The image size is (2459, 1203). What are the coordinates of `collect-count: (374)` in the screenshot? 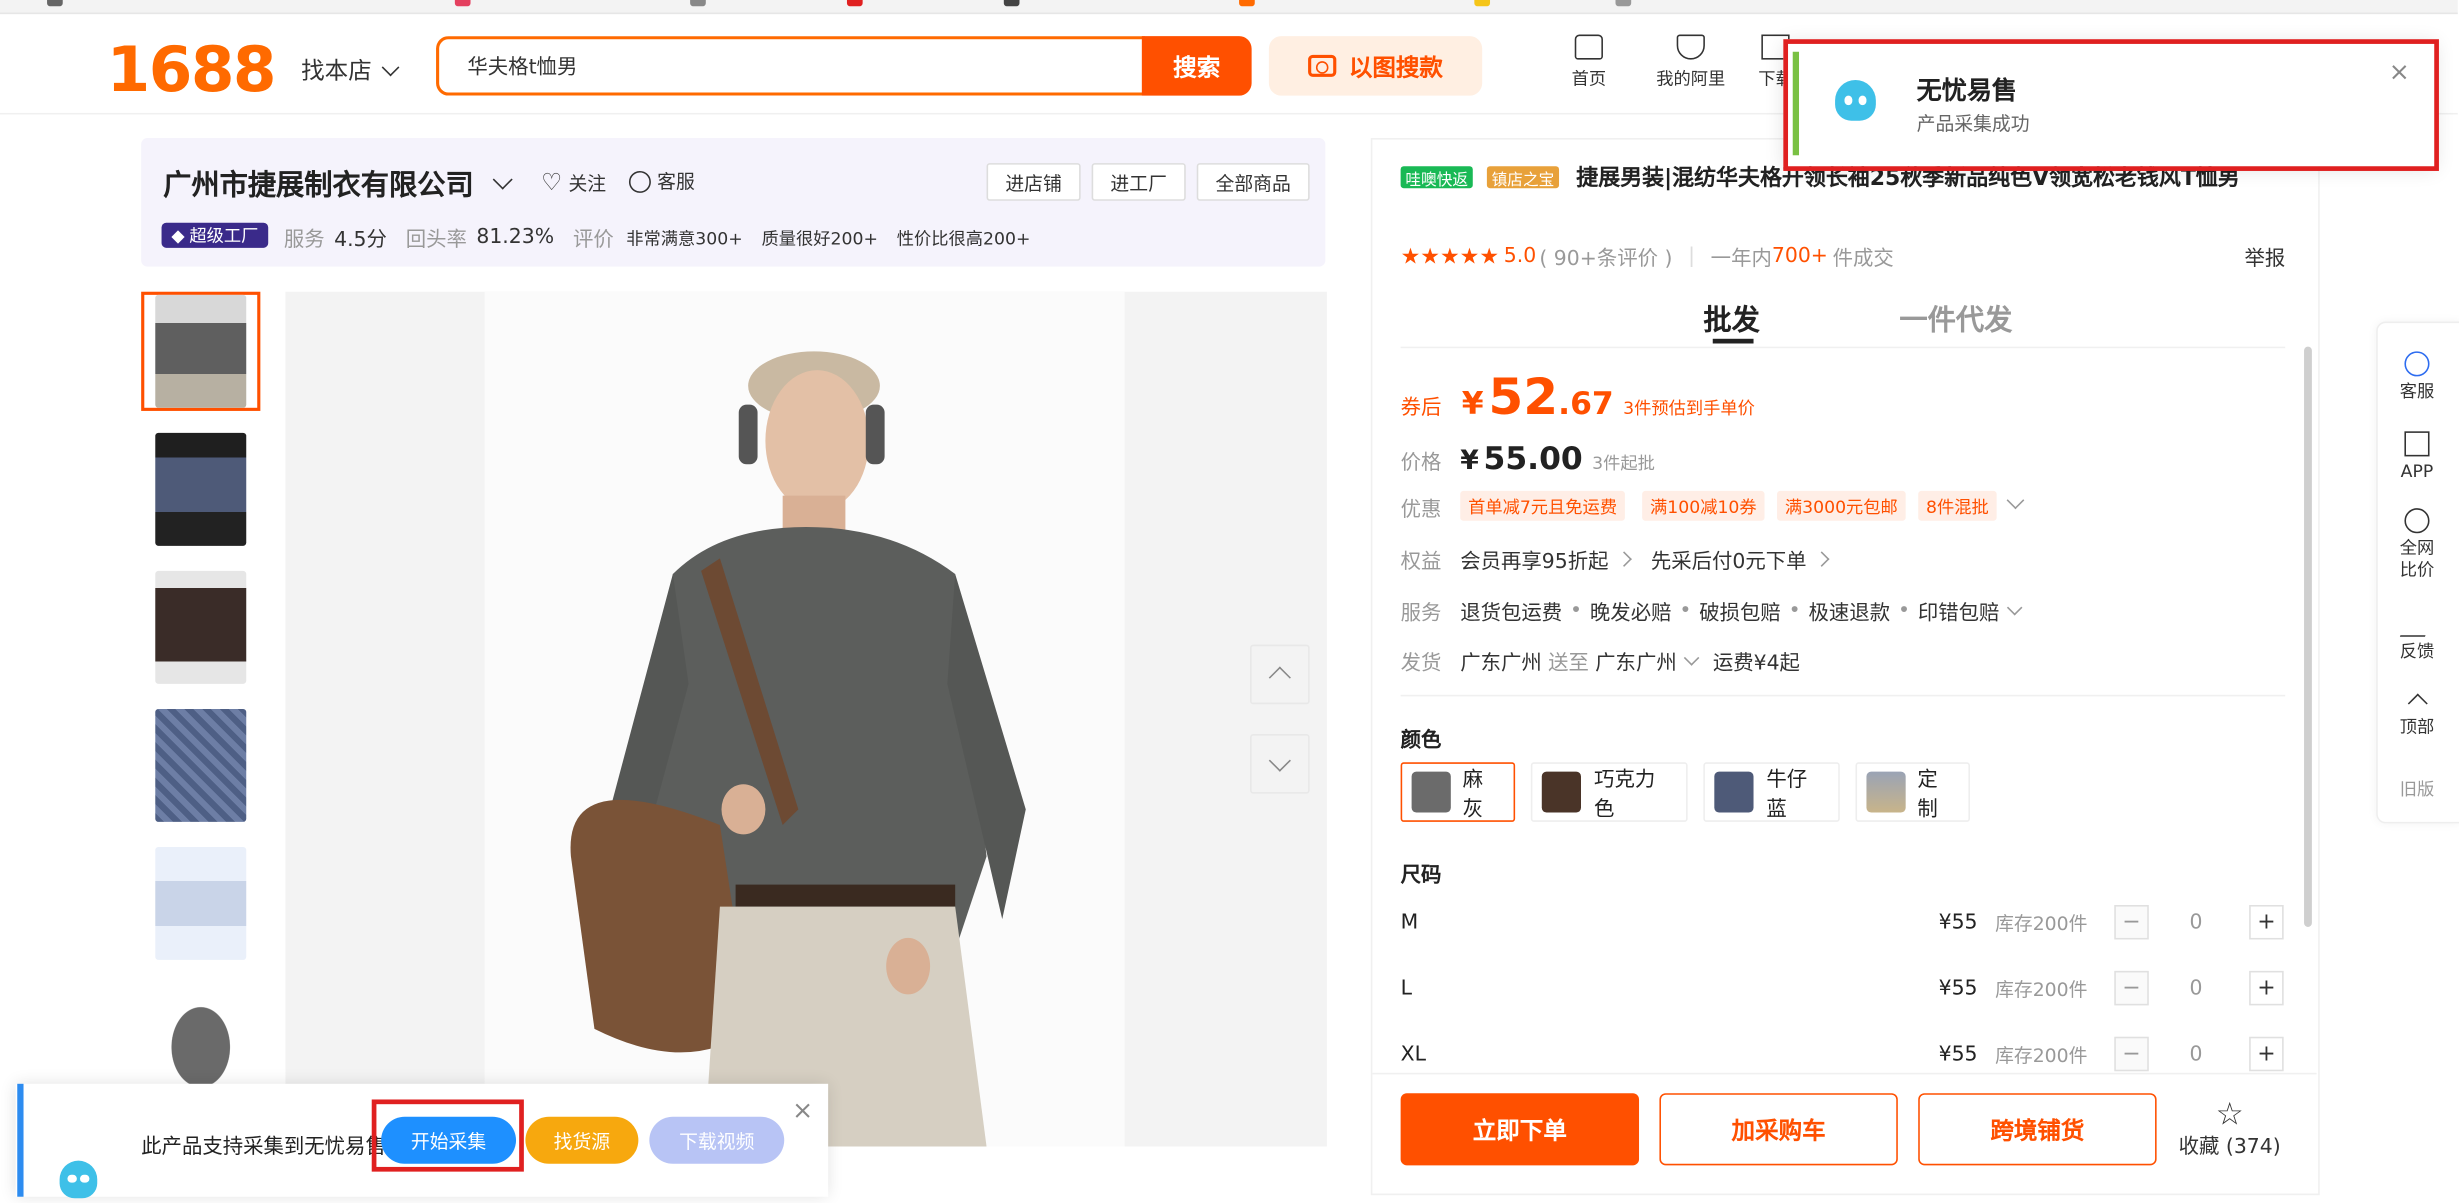 It's located at (2253, 1147).